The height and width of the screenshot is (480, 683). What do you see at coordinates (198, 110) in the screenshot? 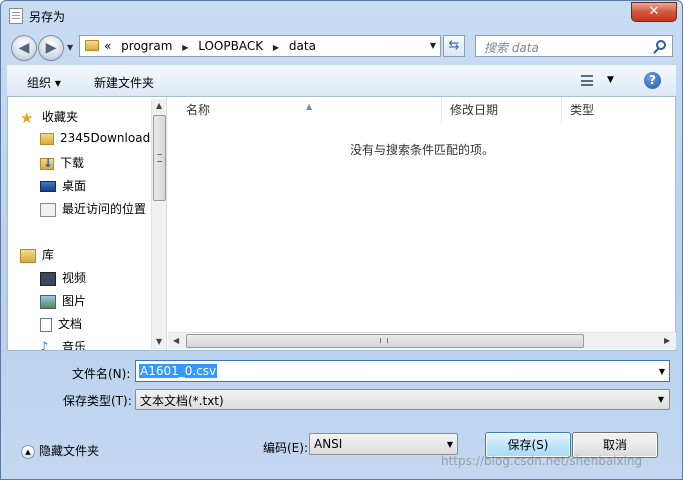
I see `column-label: 名称` at bounding box center [198, 110].